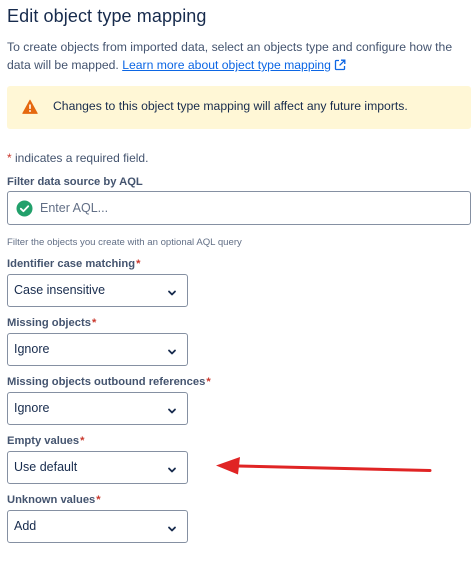 This screenshot has width=474, height=562. Describe the element at coordinates (97, 467) in the screenshot. I see `empty-values-select: Use default` at that location.